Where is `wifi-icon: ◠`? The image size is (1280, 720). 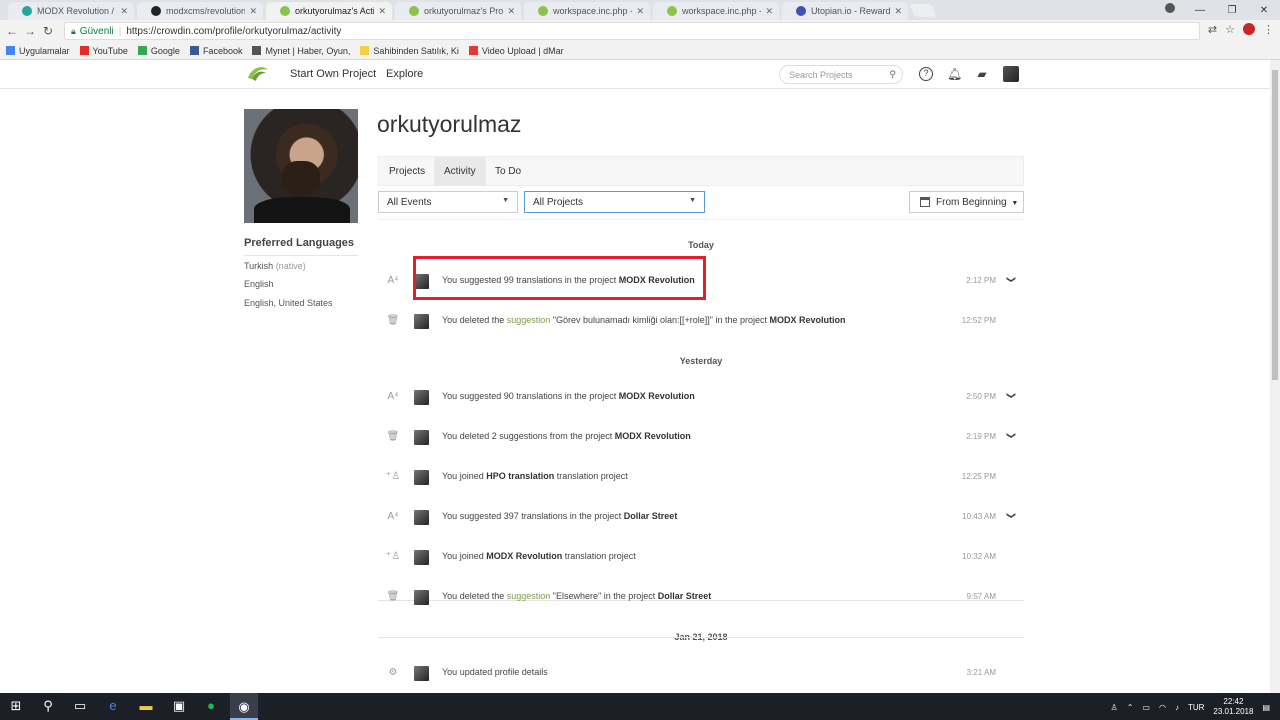
wifi-icon: ◠ is located at coordinates (1162, 707).